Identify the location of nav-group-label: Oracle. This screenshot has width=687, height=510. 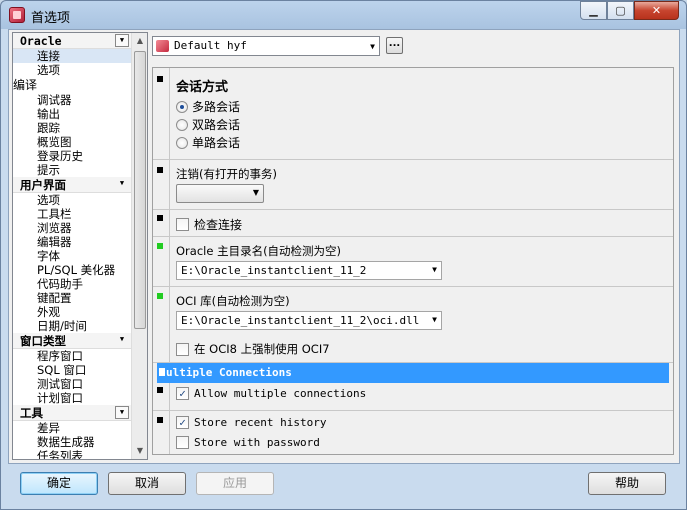
(41, 41).